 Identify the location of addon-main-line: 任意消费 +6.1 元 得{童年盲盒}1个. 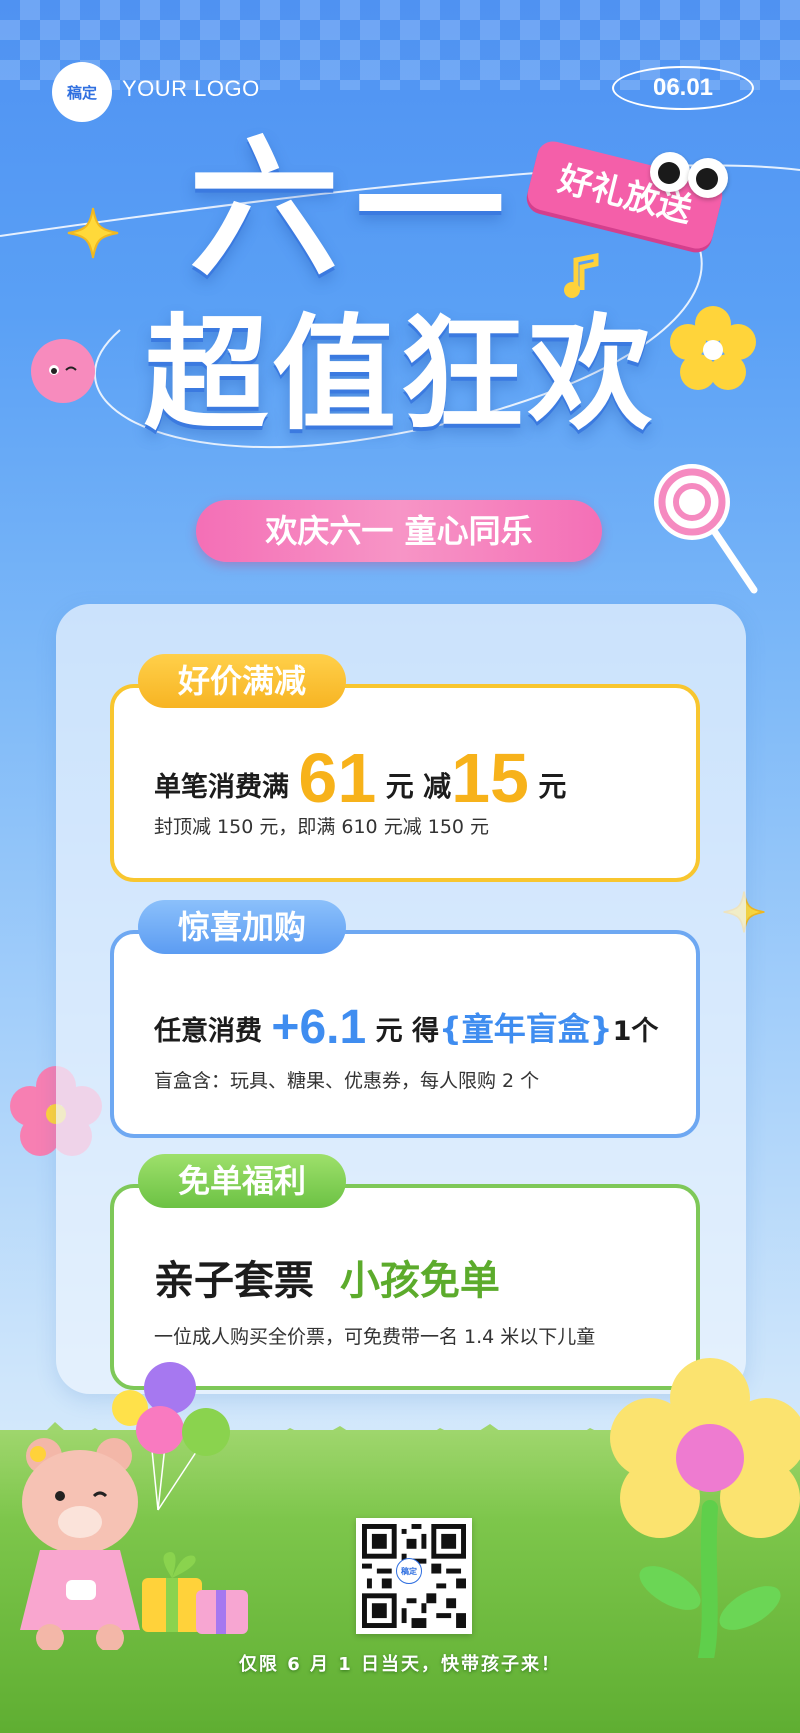
(406, 1027).